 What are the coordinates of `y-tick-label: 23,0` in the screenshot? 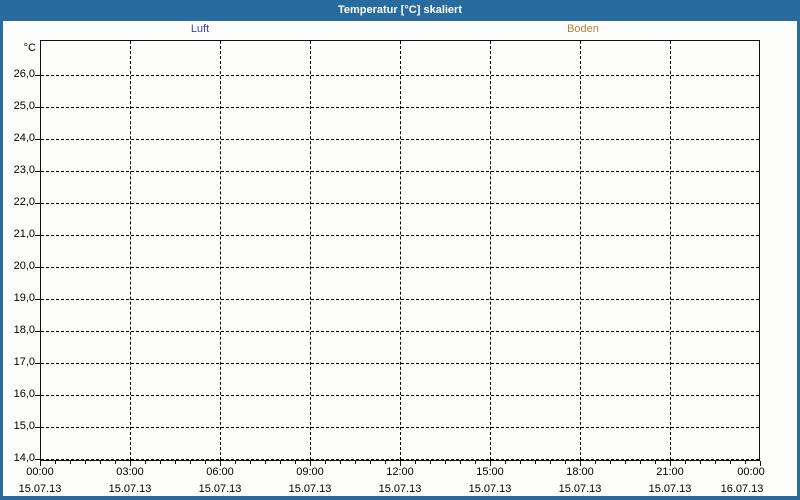 It's located at (24, 170).